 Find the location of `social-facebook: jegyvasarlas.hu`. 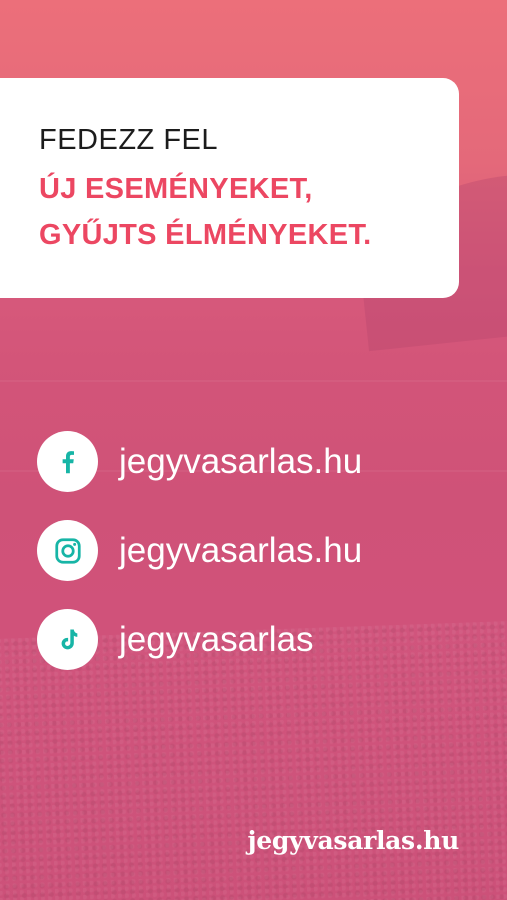

social-facebook: jegyvasarlas.hu is located at coordinates (199, 461).